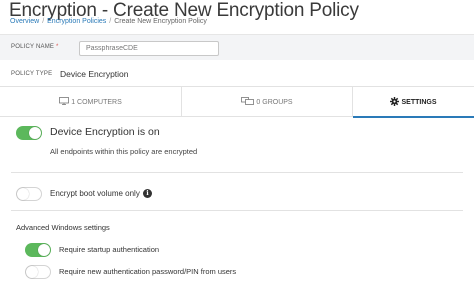 Image resolution: width=474 pixels, height=284 pixels. What do you see at coordinates (96, 102) in the screenshot?
I see `tab-computers-label: 1 COMPUTERS` at bounding box center [96, 102].